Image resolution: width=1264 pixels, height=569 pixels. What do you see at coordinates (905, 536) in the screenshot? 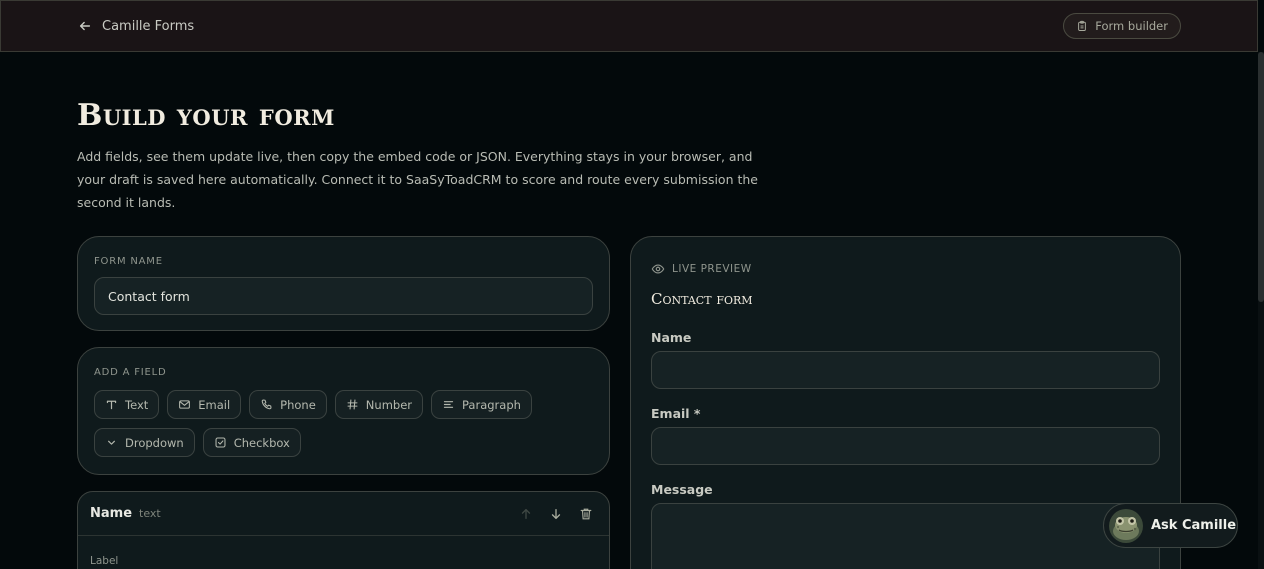
I see `preview-message-textarea` at bounding box center [905, 536].